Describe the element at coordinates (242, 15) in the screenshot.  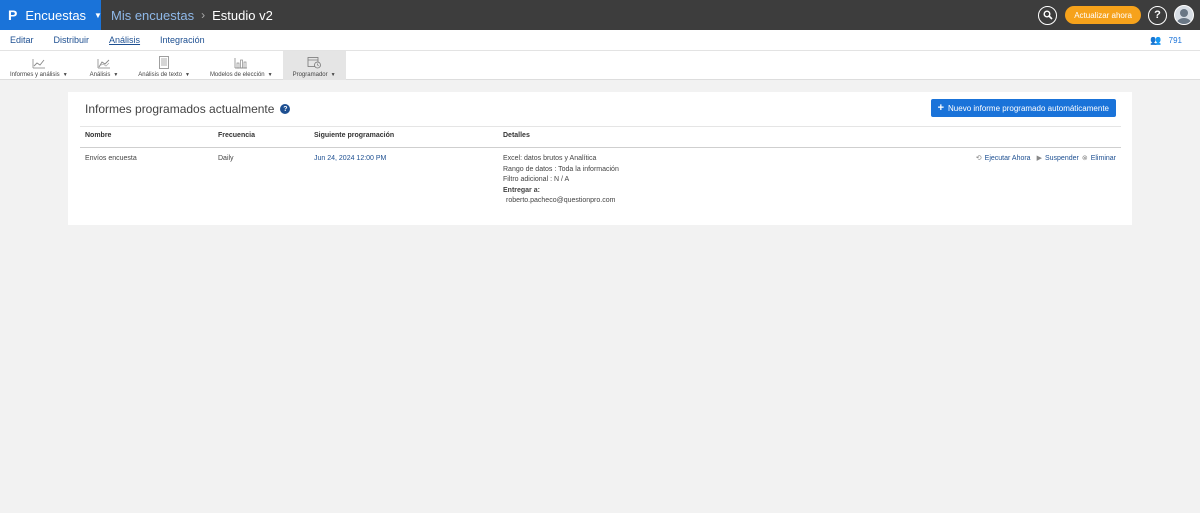
I see `page-title: Estudio v2` at that location.